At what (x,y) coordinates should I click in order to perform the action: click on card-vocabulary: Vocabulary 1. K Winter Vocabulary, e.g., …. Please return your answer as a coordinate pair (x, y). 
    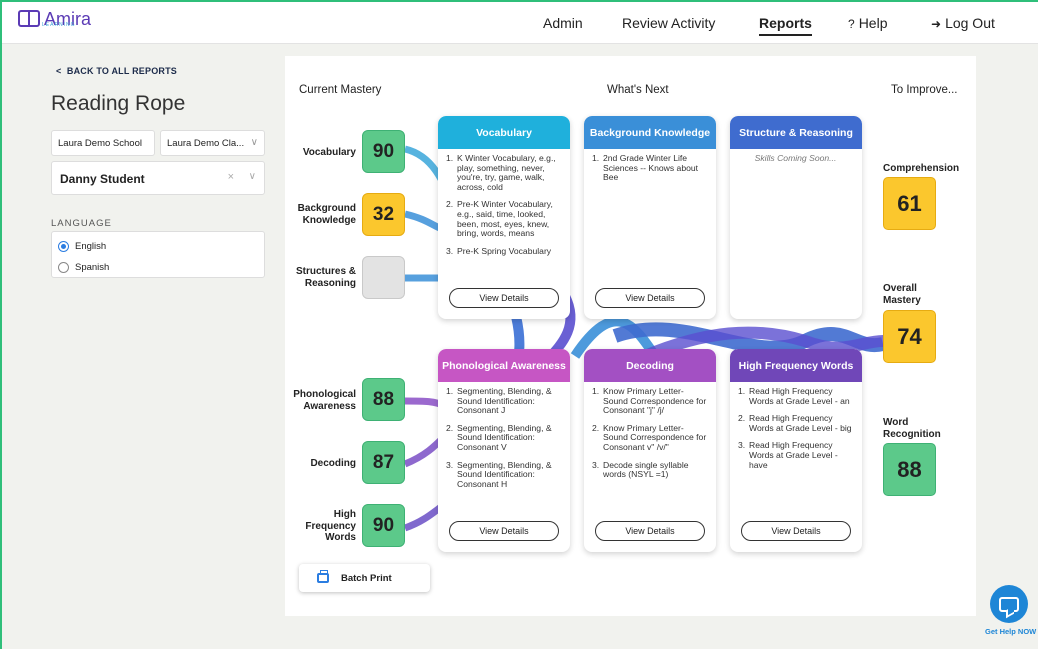
    Looking at the image, I should click on (504, 217).